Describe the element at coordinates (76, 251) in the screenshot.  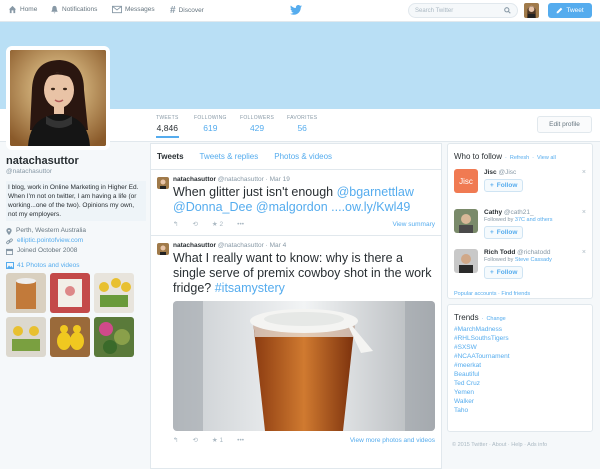
I see `profile-joined: Joined October 2008` at that location.